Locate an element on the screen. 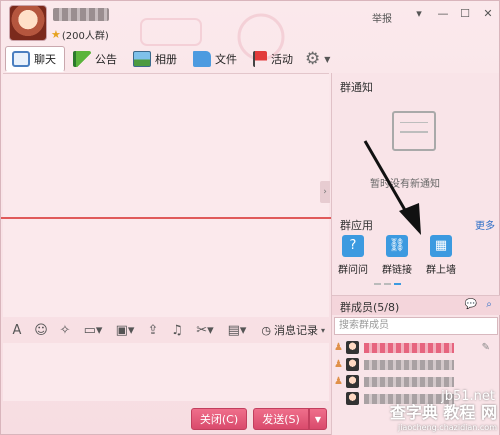 This screenshot has width=500, height=435. chevron-down-icon: ▾ is located at coordinates (322, 330).